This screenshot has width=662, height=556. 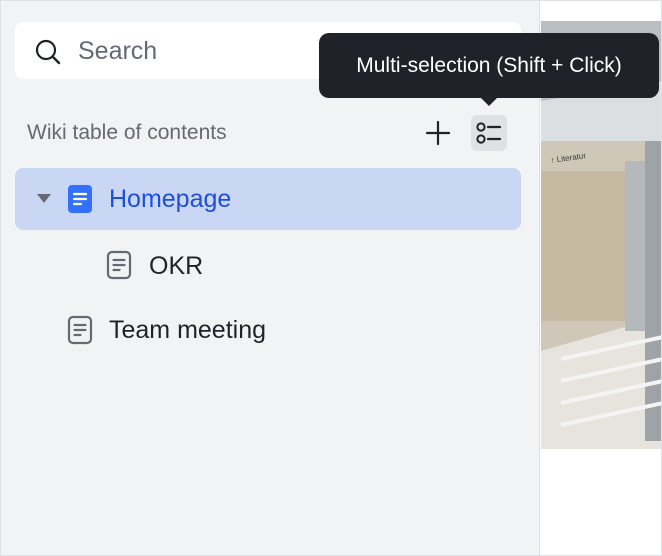 I want to click on toc-header: Wiki table of contents, so click(x=127, y=132).